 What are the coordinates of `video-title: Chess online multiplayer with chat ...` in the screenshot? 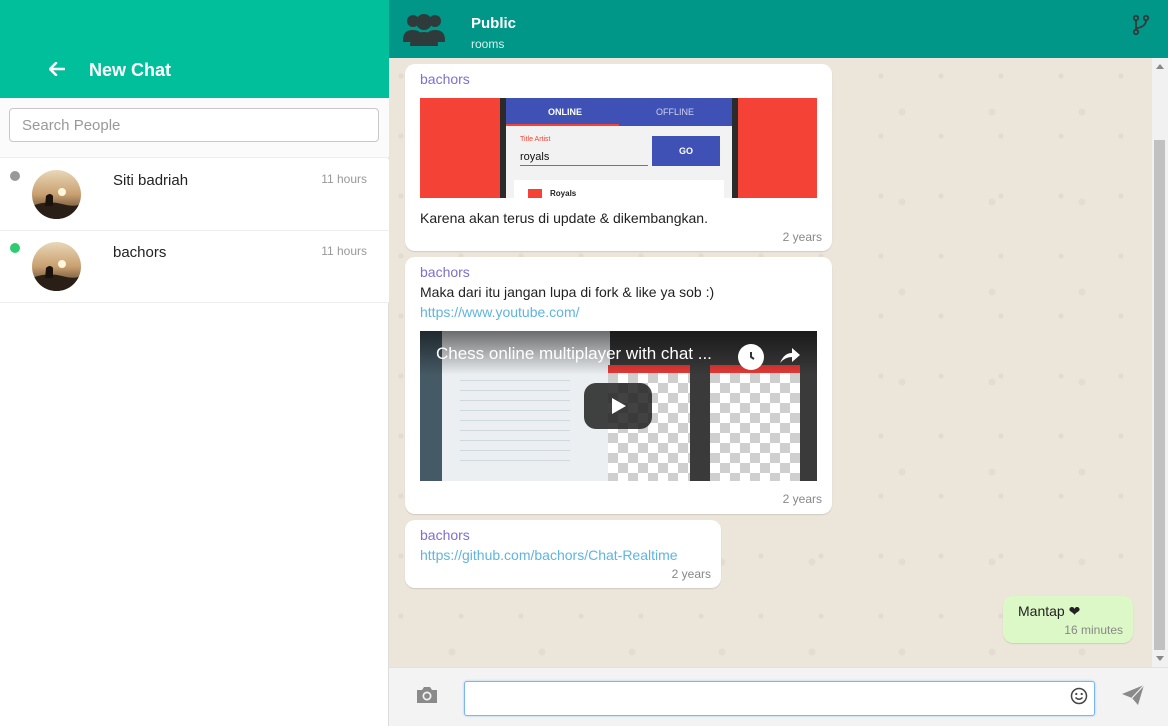 It's located at (574, 353).